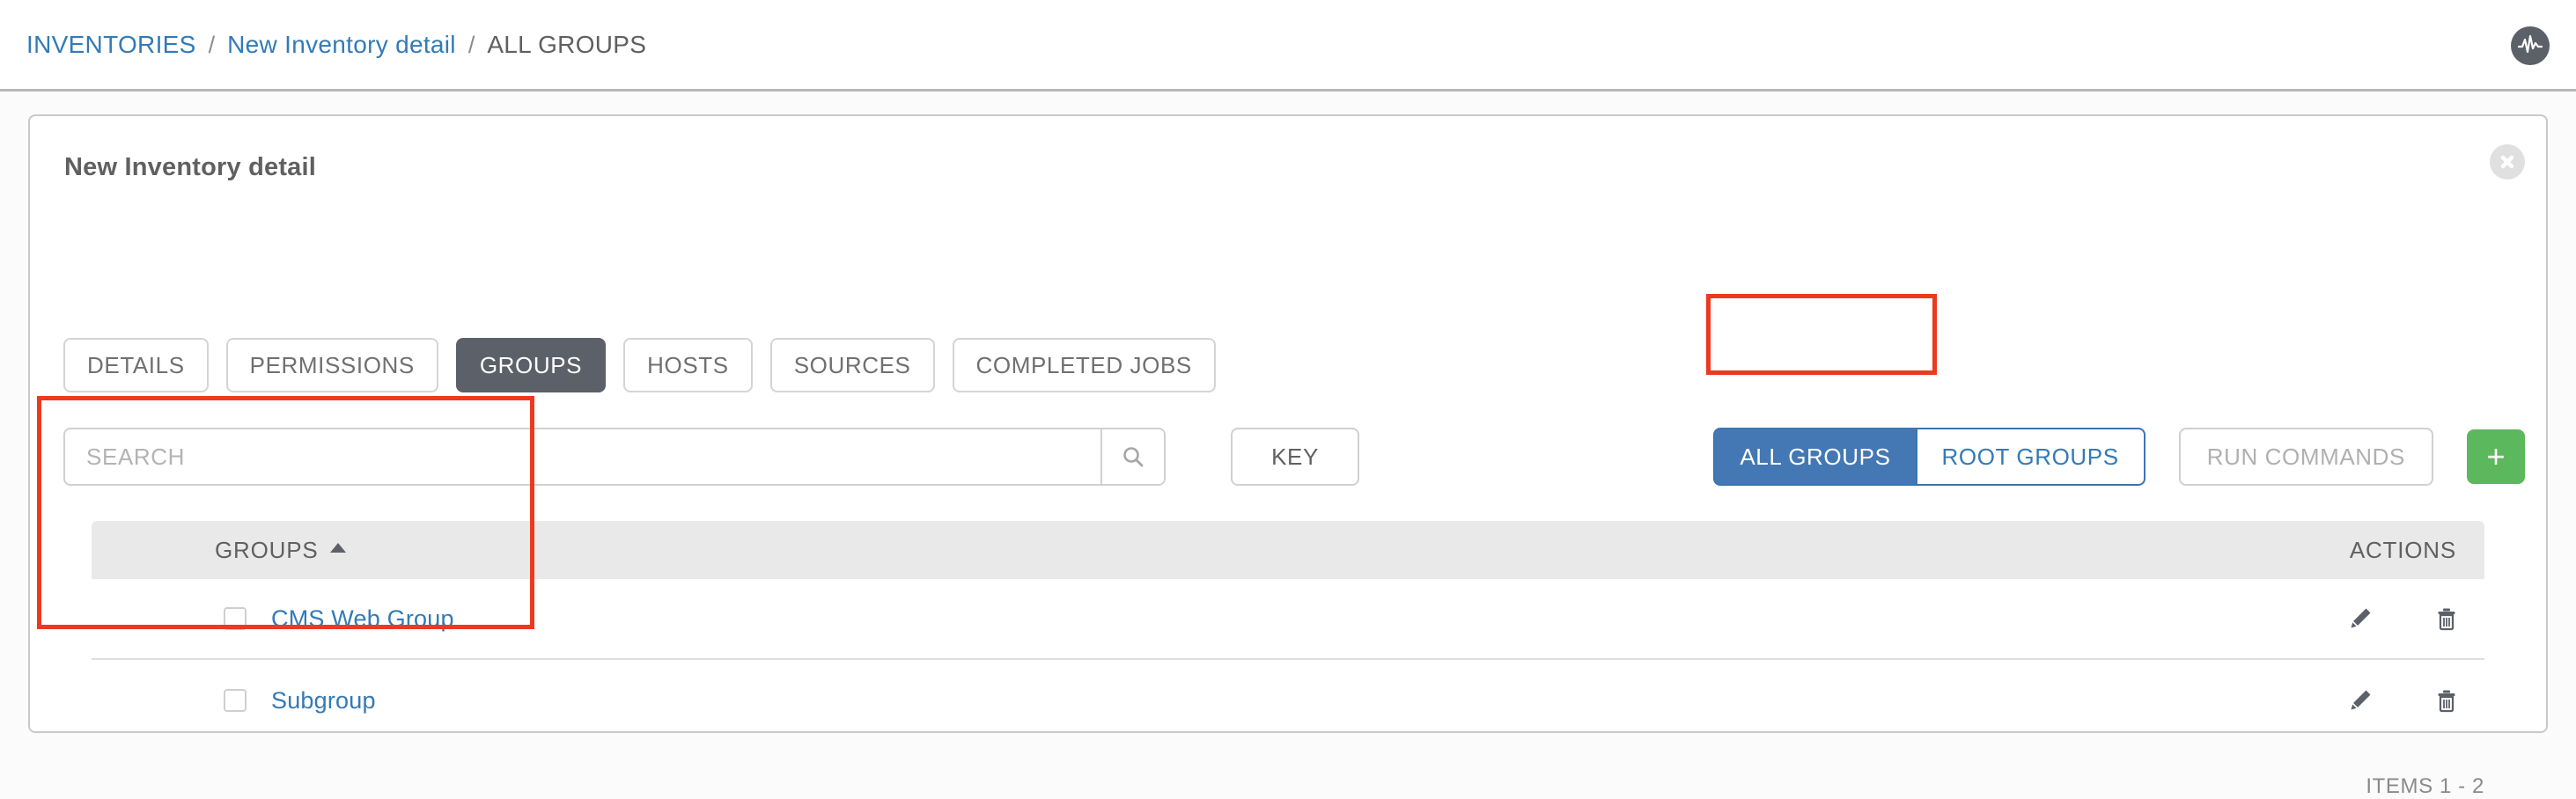  I want to click on breadcrumb-item-inventories: INVENTORIES, so click(111, 45).